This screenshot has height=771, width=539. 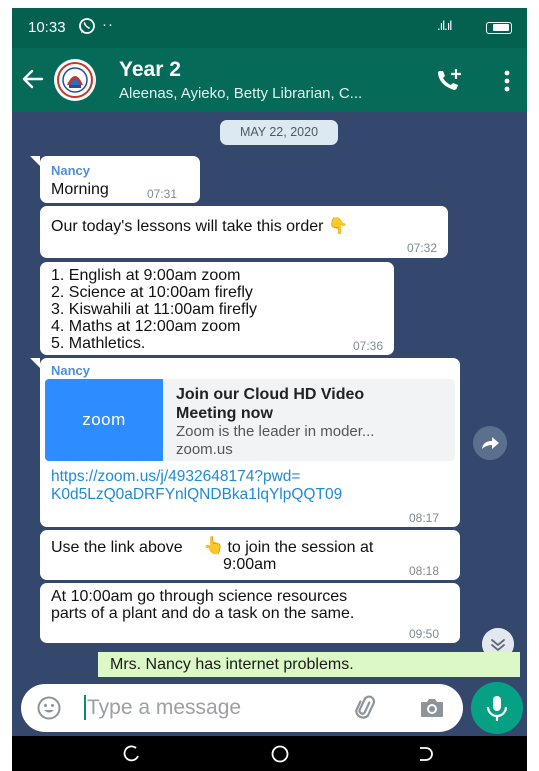 I want to click on message-bubble: Nancy Morning 07:31, so click(x=120, y=179).